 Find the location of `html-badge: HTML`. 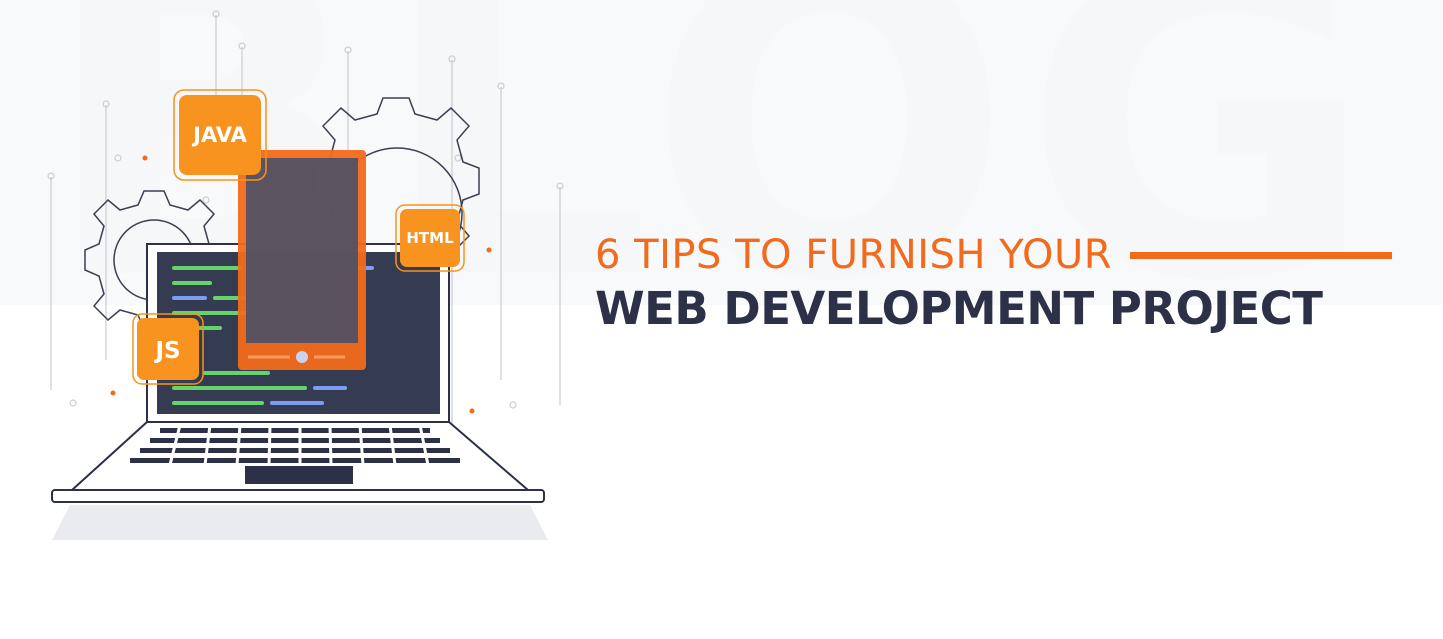

html-badge: HTML is located at coordinates (430, 238).